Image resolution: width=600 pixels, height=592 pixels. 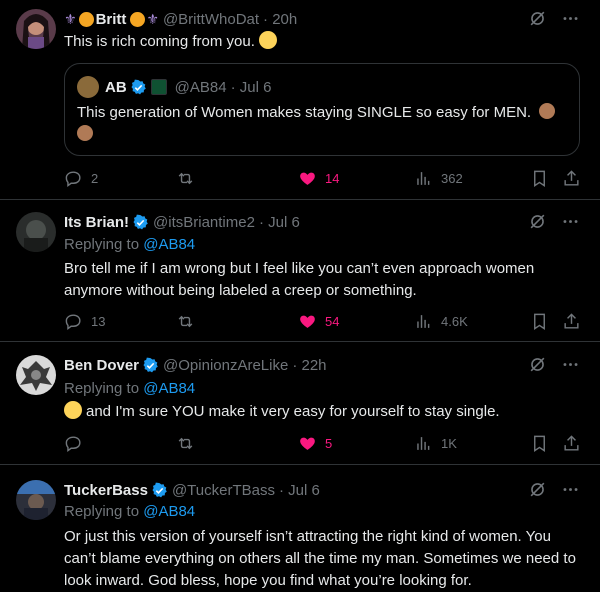 What do you see at coordinates (318, 178) in the screenshot?
I see `like-button: 14` at bounding box center [318, 178].